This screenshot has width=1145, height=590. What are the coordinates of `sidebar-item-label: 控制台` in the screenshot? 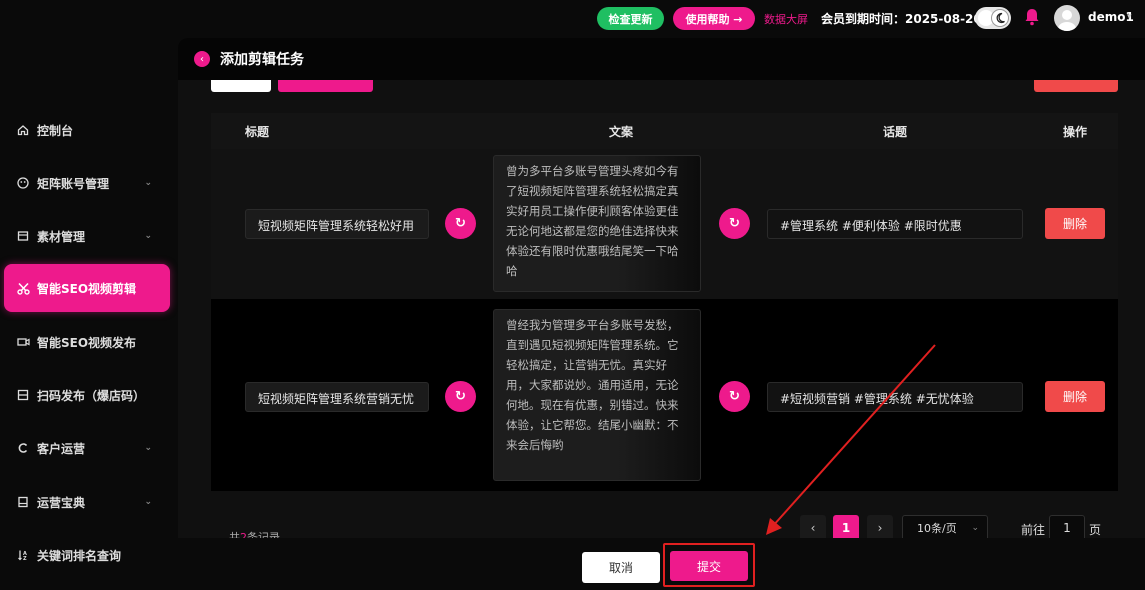 It's located at (55, 130).